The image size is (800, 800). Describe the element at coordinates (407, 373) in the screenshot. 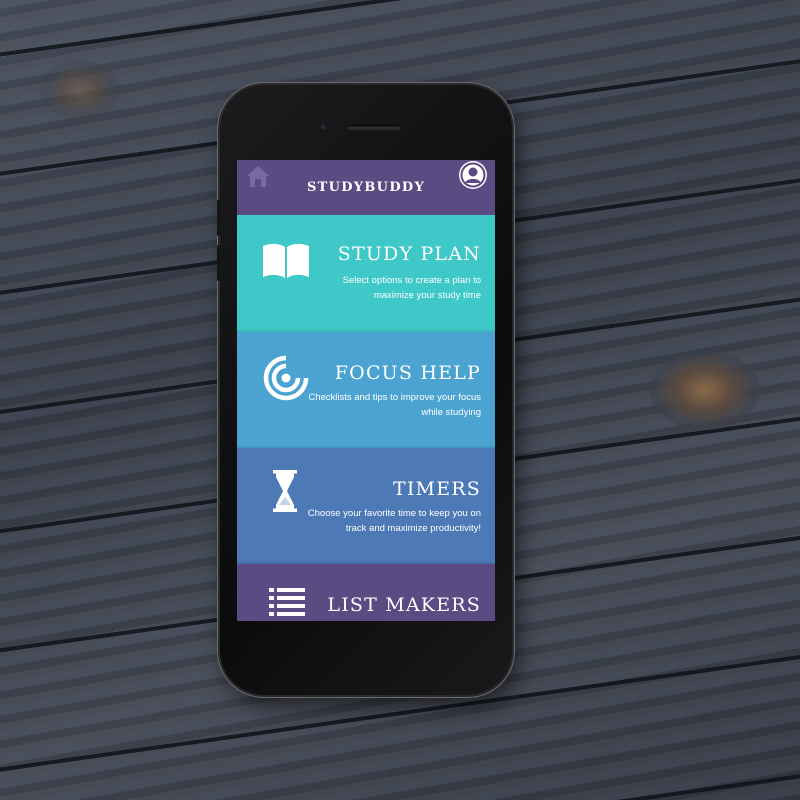

I see `card-title: FOCUS HELP` at that location.